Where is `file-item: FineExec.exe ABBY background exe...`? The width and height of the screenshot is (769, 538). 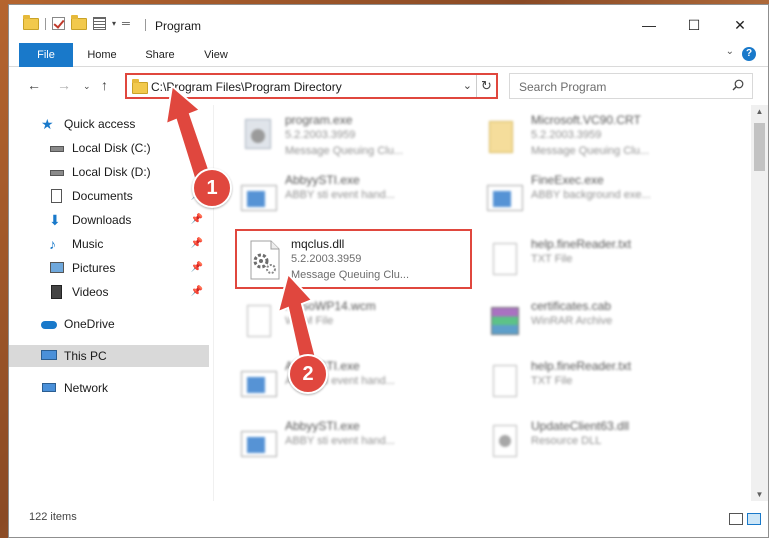
file-item: FineExec.exe ABBY background exe... is located at coordinates (595, 195).